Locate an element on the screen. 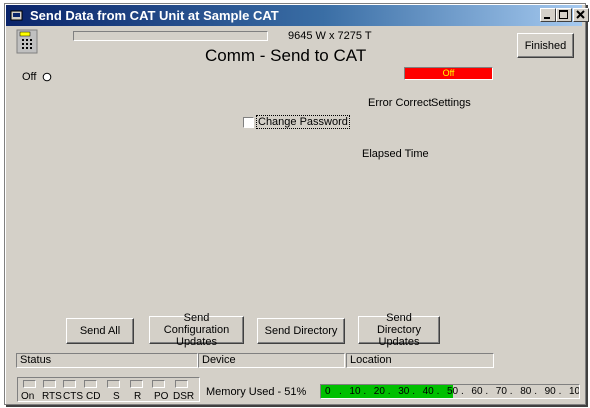 The height and width of the screenshot is (408, 590). led-rts is located at coordinates (49, 384).